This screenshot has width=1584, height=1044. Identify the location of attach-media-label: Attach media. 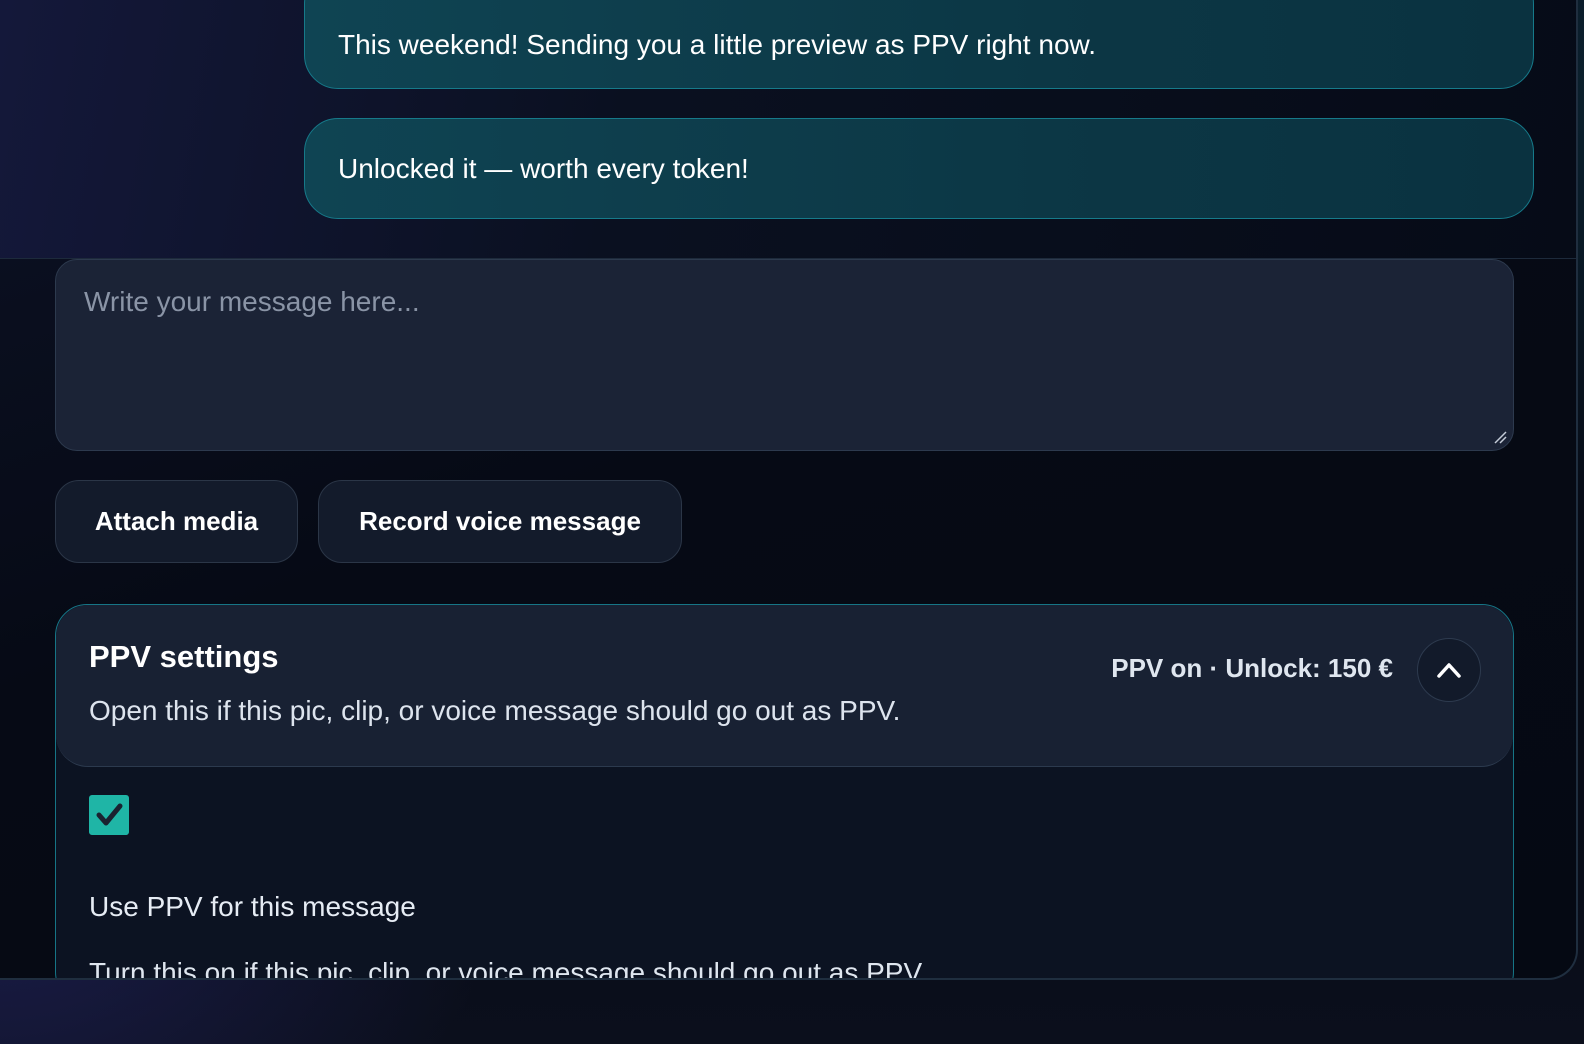
(176, 521).